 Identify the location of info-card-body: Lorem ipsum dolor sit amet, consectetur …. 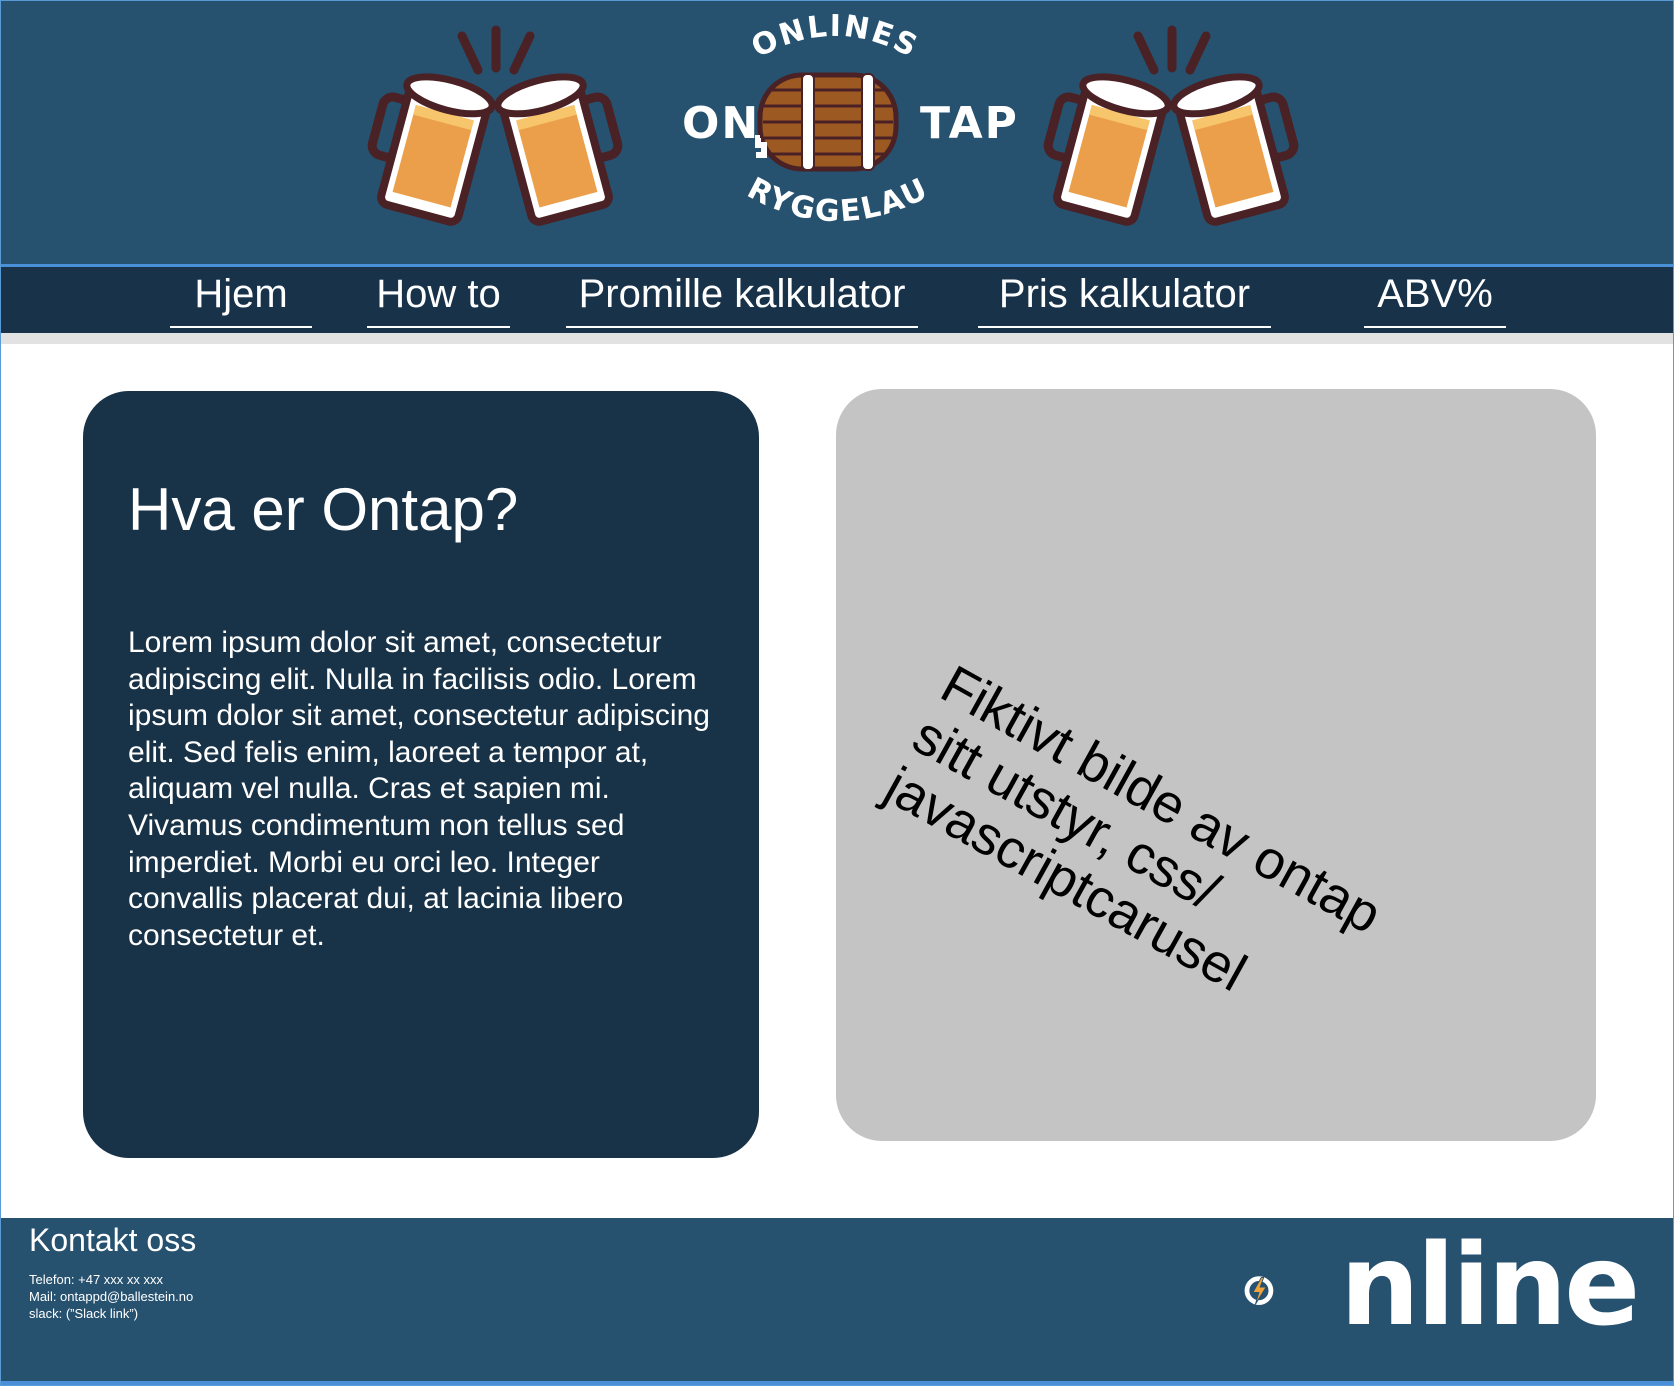
(419, 789).